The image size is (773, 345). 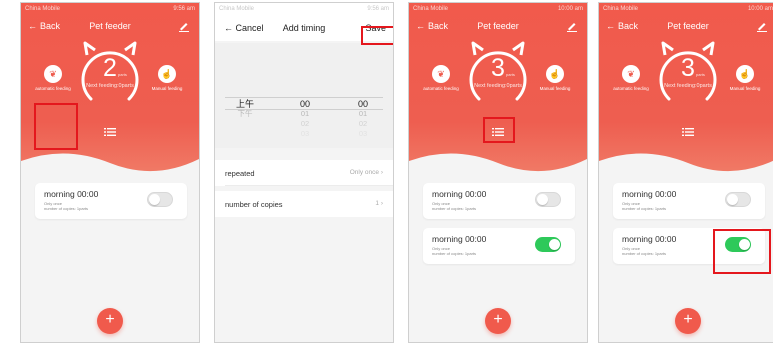 What do you see at coordinates (305, 113) in the screenshot?
I see `hour-option: 01` at bounding box center [305, 113].